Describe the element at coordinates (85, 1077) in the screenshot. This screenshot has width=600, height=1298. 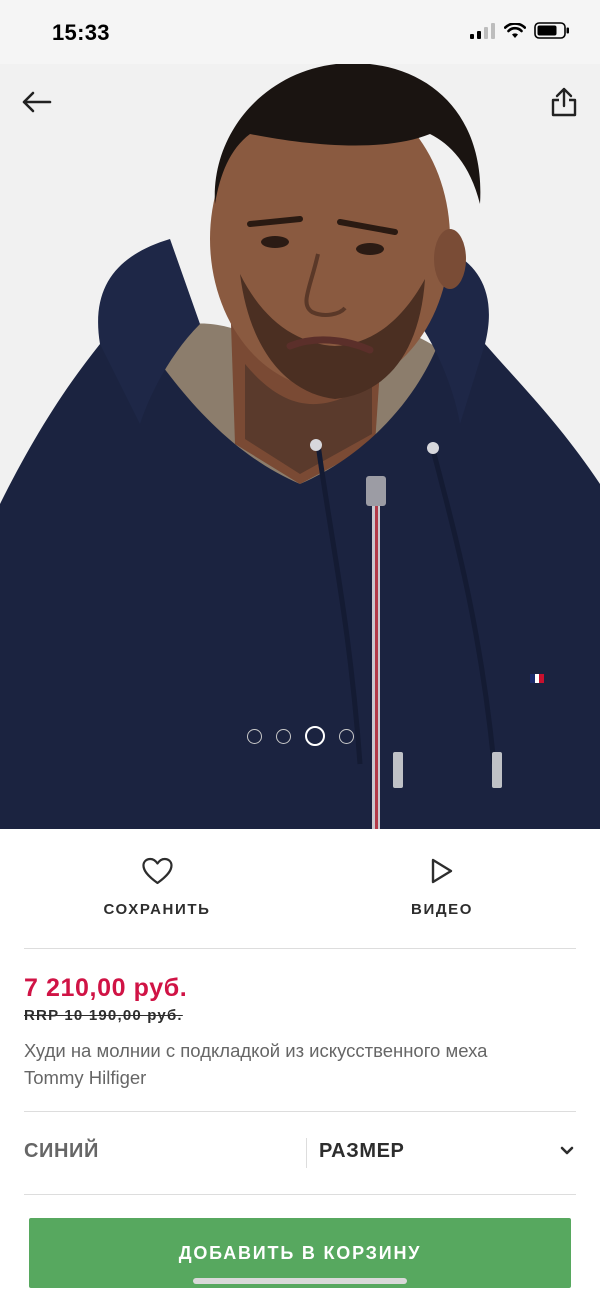
I see `product-brand: Tommy Hilfiger` at that location.